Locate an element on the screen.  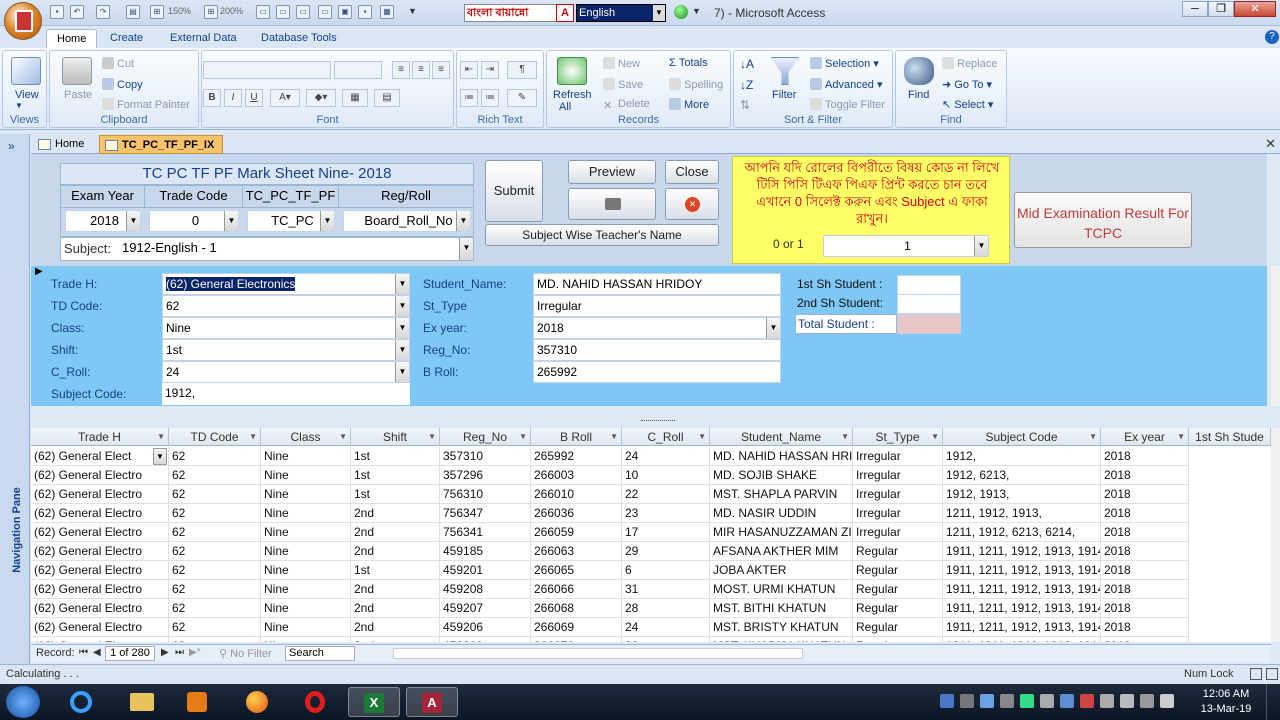
cell-b-roll: 266065 is located at coordinates (576, 570).